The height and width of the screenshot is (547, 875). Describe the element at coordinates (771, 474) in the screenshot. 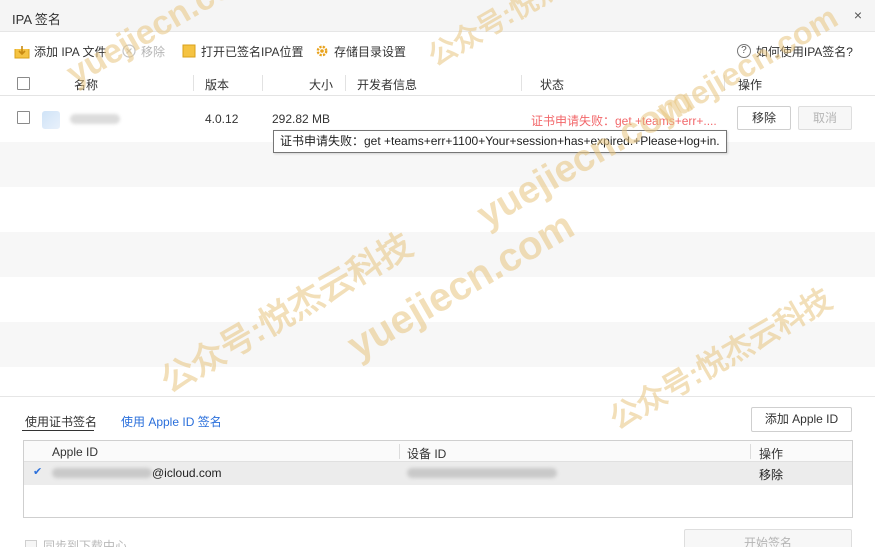

I see `account-remove-button: 移除` at that location.